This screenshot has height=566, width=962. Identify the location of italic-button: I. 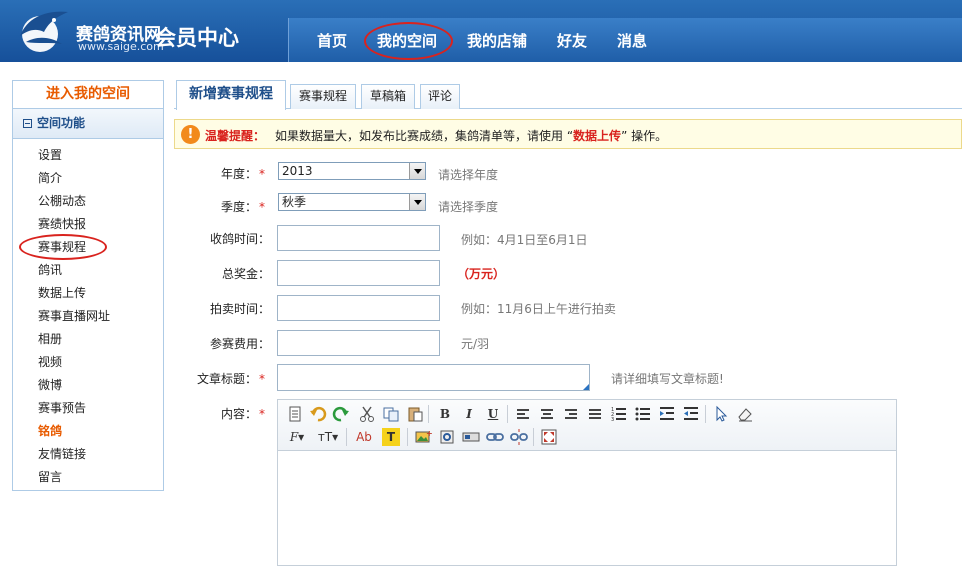
(469, 414).